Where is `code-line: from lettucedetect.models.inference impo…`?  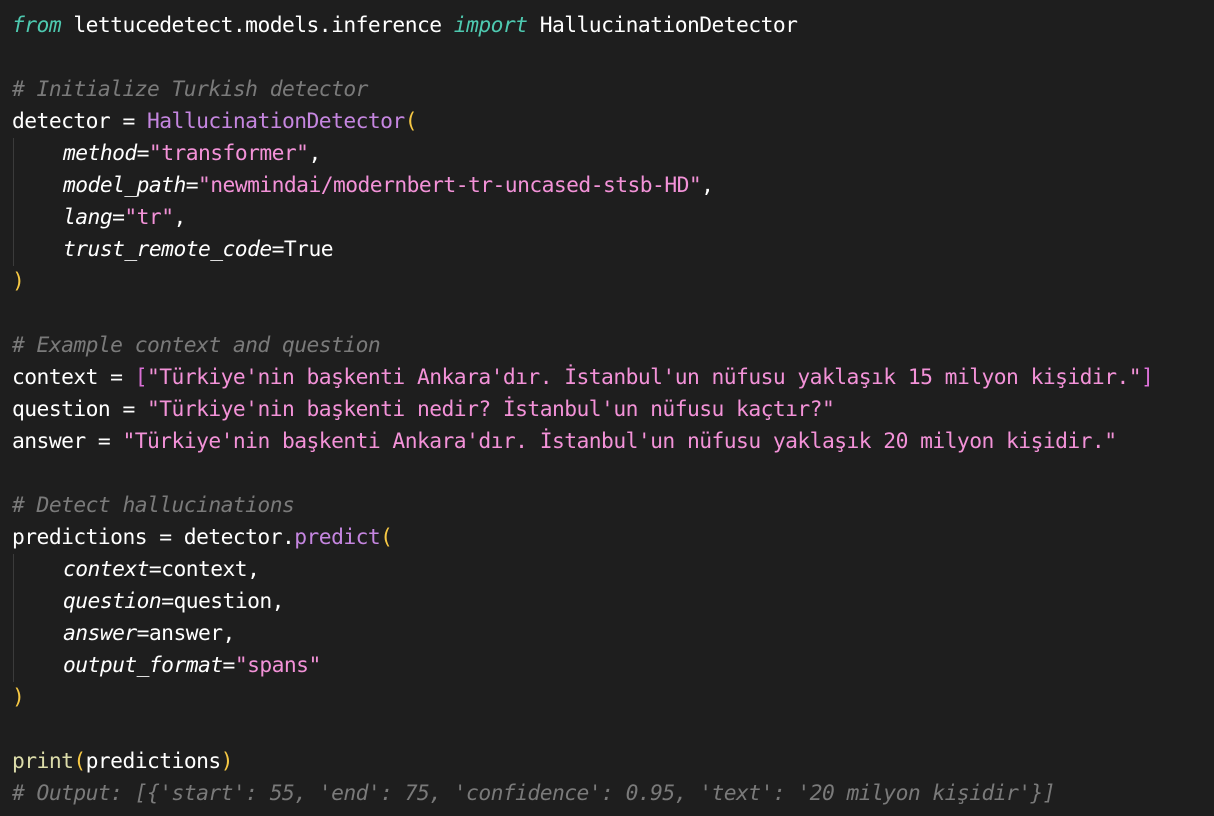
code-line: from lettucedetect.models.inference impo… is located at coordinates (613, 26).